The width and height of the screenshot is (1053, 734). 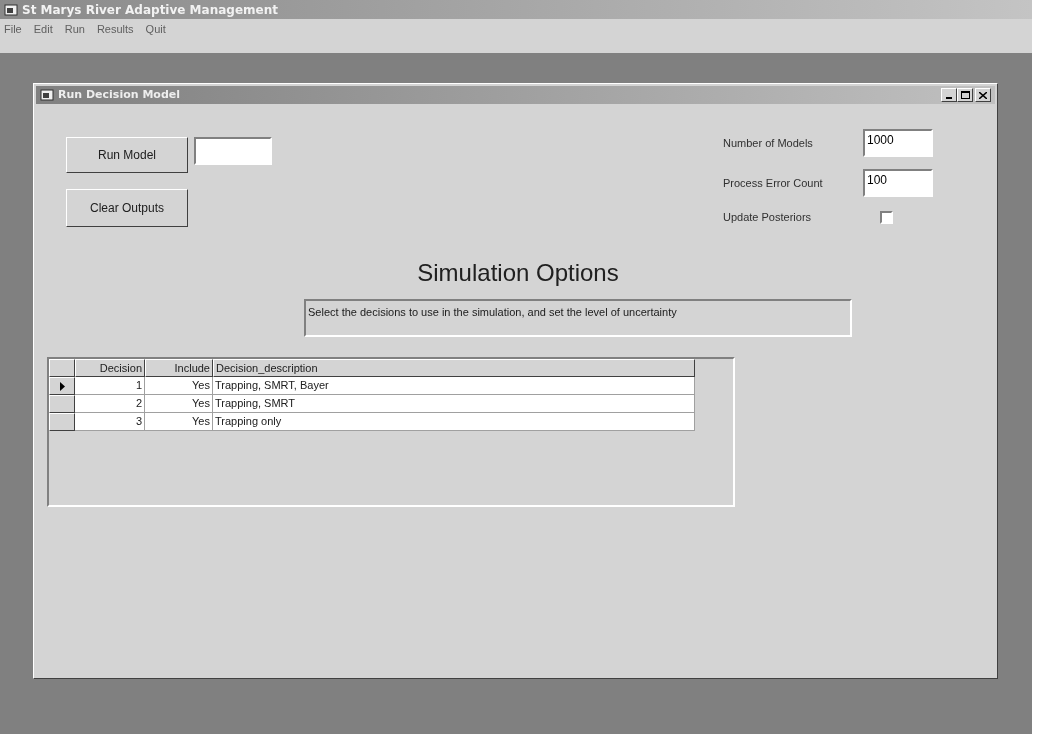 What do you see at coordinates (454, 422) in the screenshot?
I see `table-cell: Trapping only` at bounding box center [454, 422].